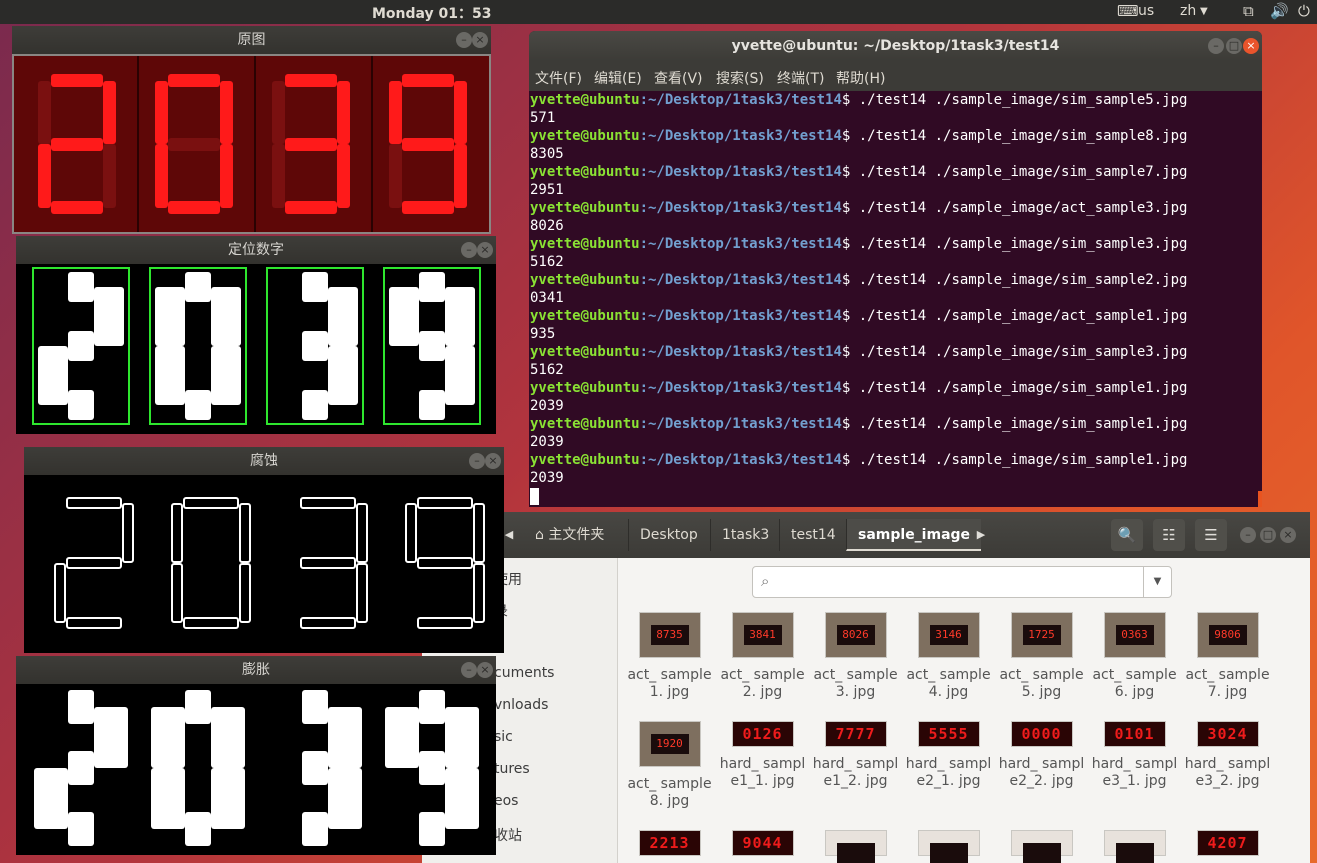  I want to click on keyboard-icon: ⌨, so click(1128, 11).